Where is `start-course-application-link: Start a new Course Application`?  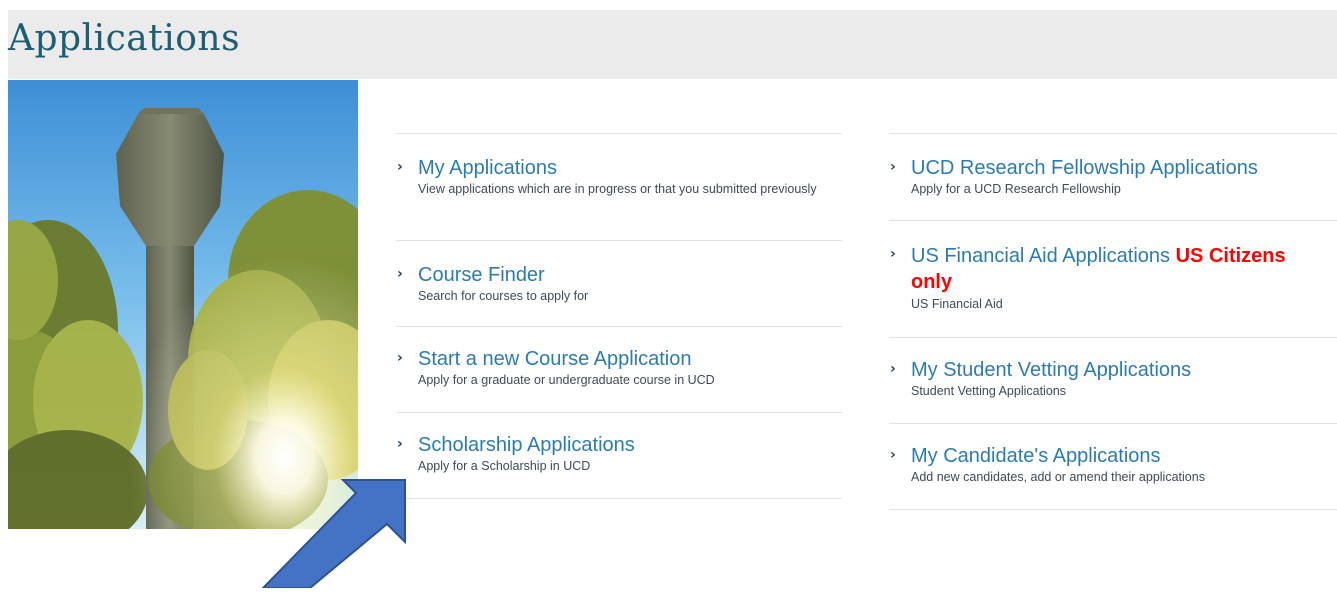 start-course-application-link: Start a new Course Application is located at coordinates (630, 359).